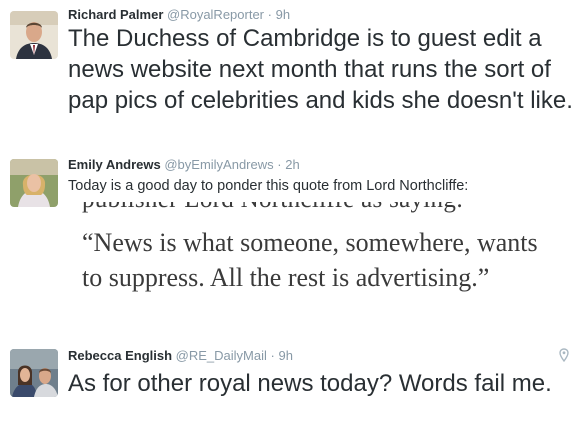 This screenshot has height=437, width=583. I want to click on quote-cut-line: publisher Lord Northcliffe as saying:, so click(272, 208).